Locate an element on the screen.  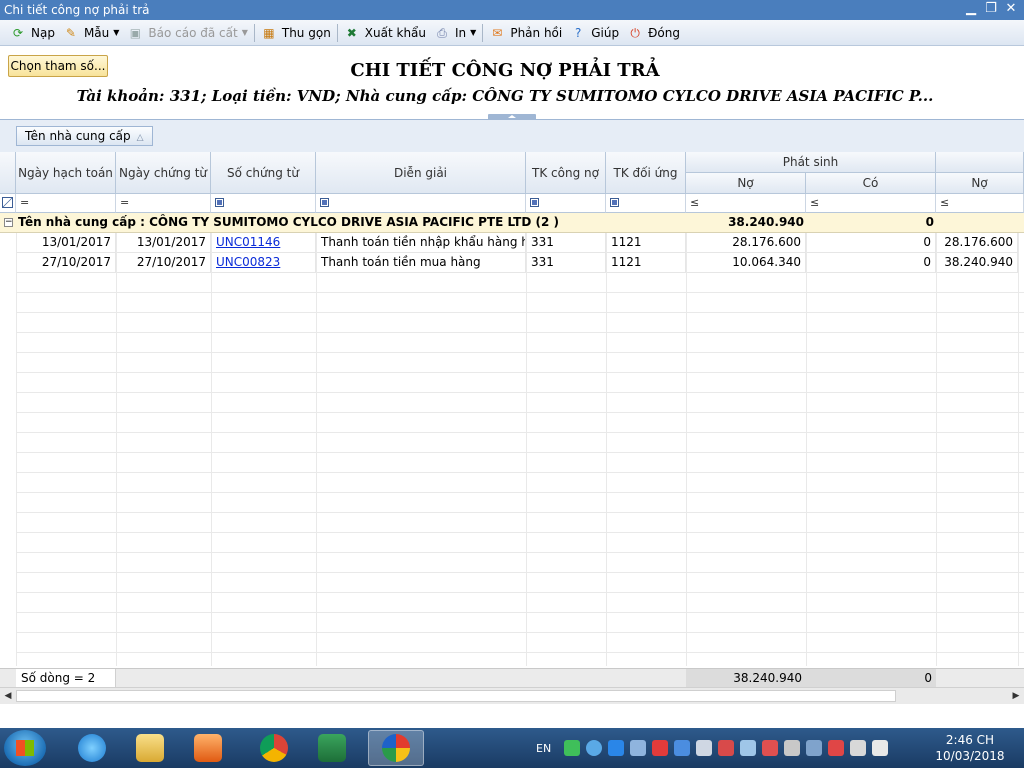
mouse-icon is located at coordinates (792, 748).